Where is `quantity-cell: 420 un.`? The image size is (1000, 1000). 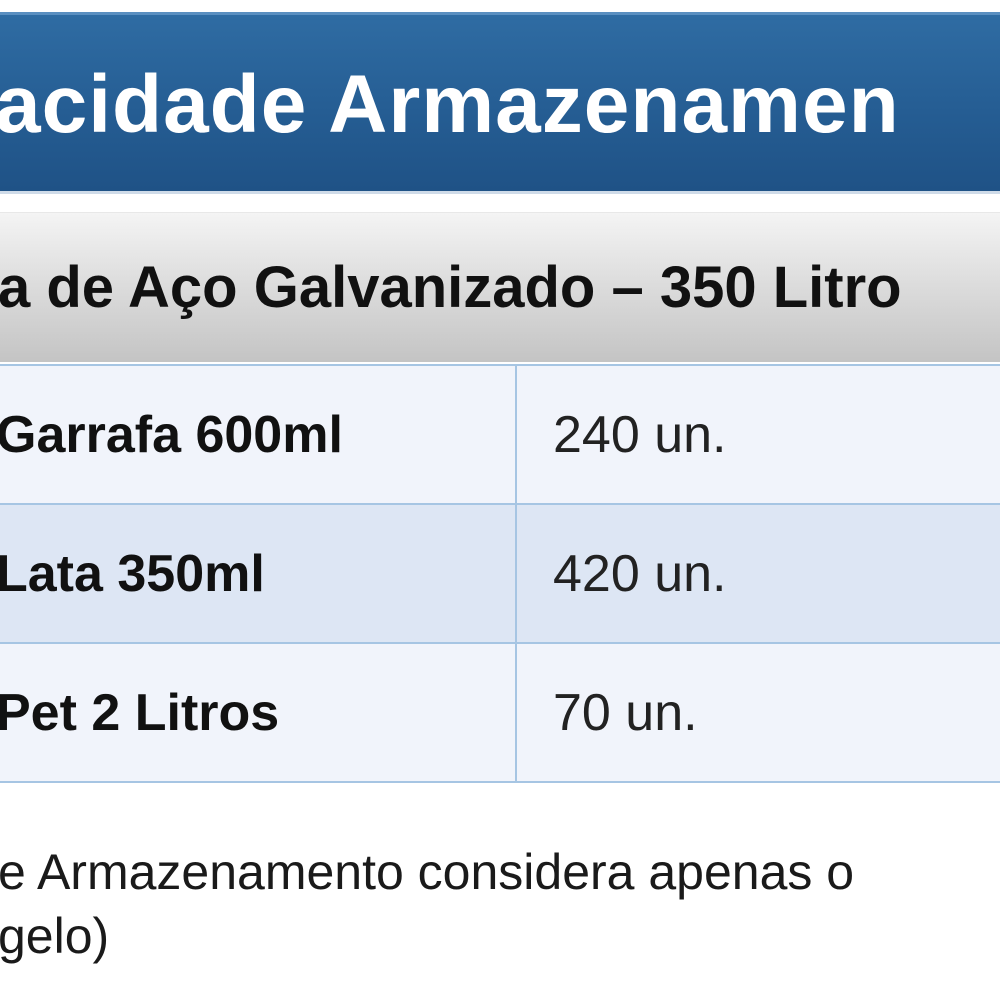
quantity-cell: 420 un. is located at coordinates (758, 573).